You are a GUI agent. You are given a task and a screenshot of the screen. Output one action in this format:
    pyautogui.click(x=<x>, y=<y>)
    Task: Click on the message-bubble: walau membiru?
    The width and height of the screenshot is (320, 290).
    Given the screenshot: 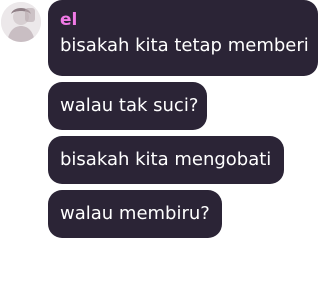 What is the action you would take?
    pyautogui.click(x=135, y=214)
    